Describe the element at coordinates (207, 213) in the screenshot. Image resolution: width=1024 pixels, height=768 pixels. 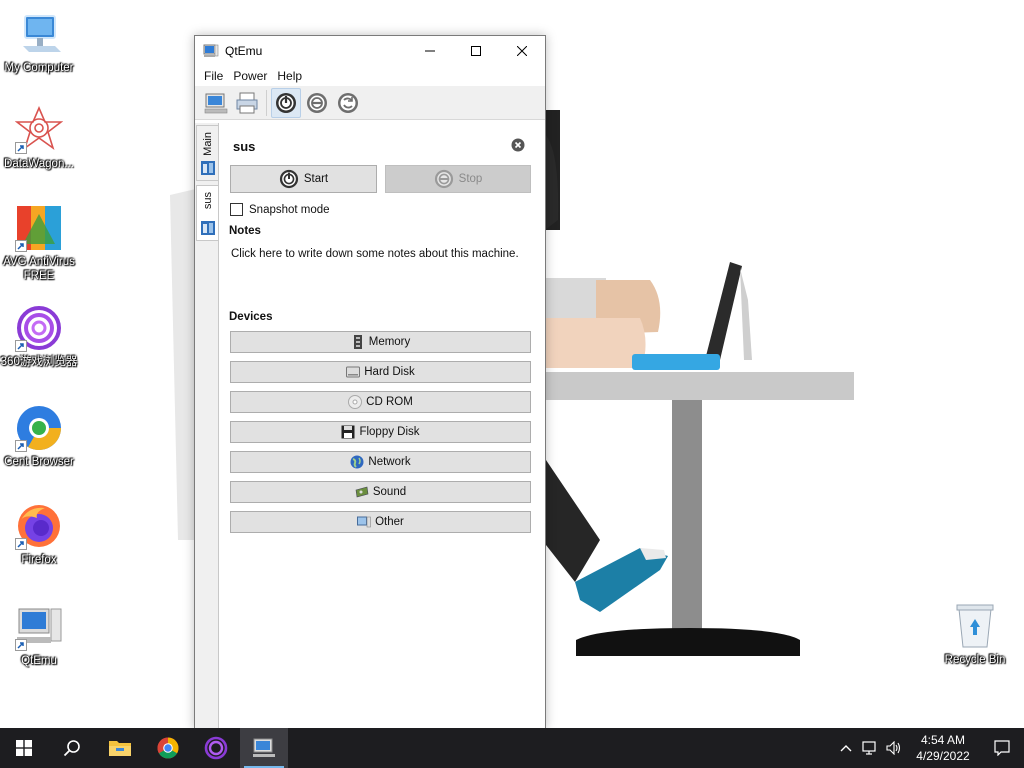
I see `tab-sus: sus` at that location.